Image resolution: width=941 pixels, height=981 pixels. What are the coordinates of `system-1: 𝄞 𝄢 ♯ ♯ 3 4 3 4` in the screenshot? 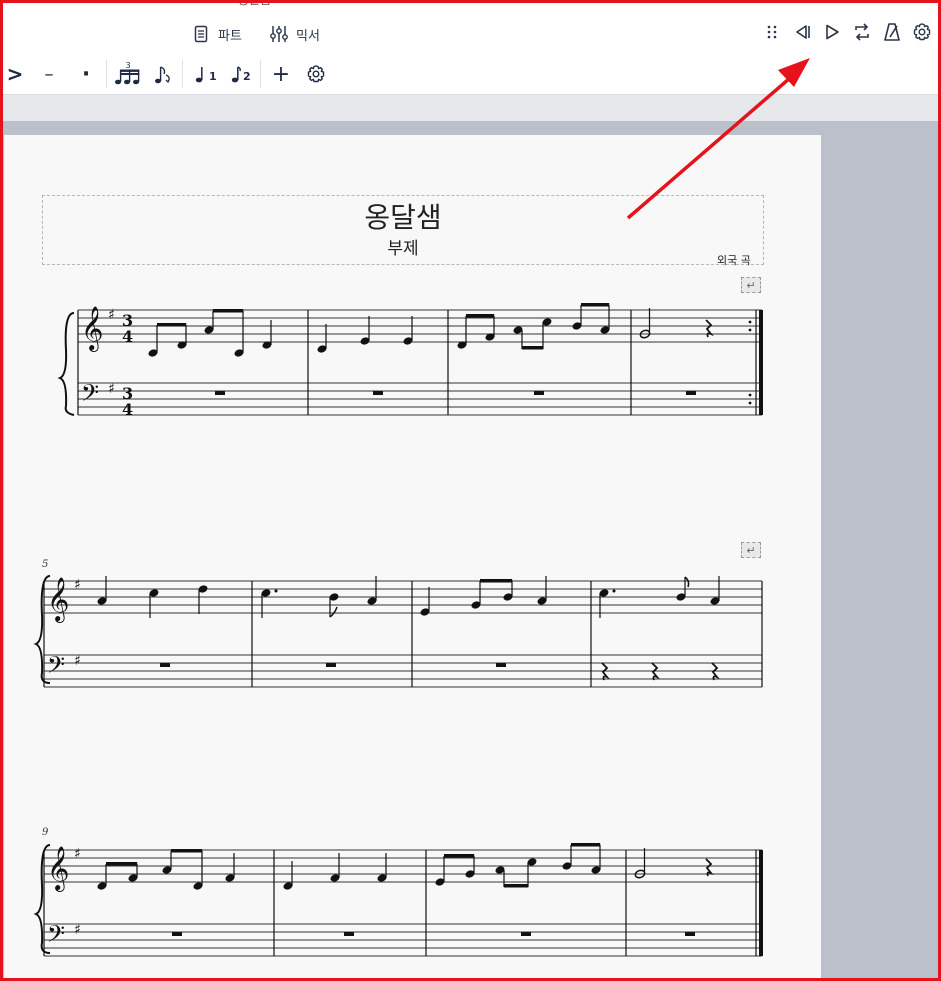 It's located at (410, 361).